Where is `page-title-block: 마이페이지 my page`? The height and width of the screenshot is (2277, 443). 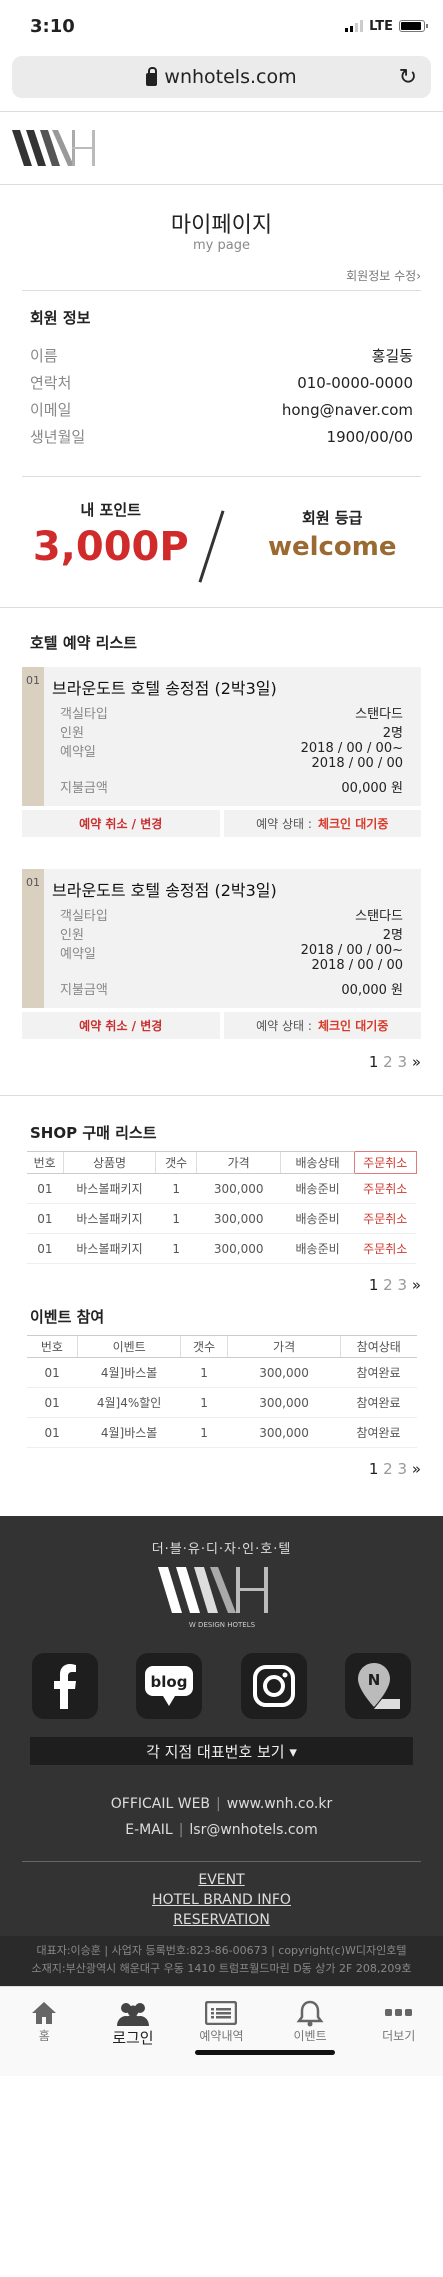 page-title-block: 마이페이지 my page is located at coordinates (221, 230).